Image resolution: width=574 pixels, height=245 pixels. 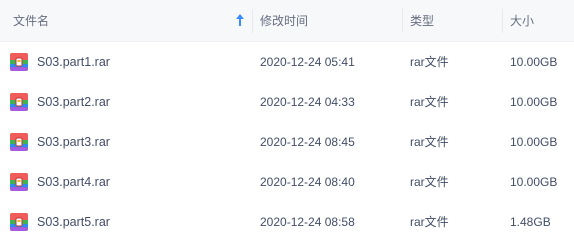 What do you see at coordinates (73, 222) in the screenshot?
I see `file-name: S03.part5.rar` at bounding box center [73, 222].